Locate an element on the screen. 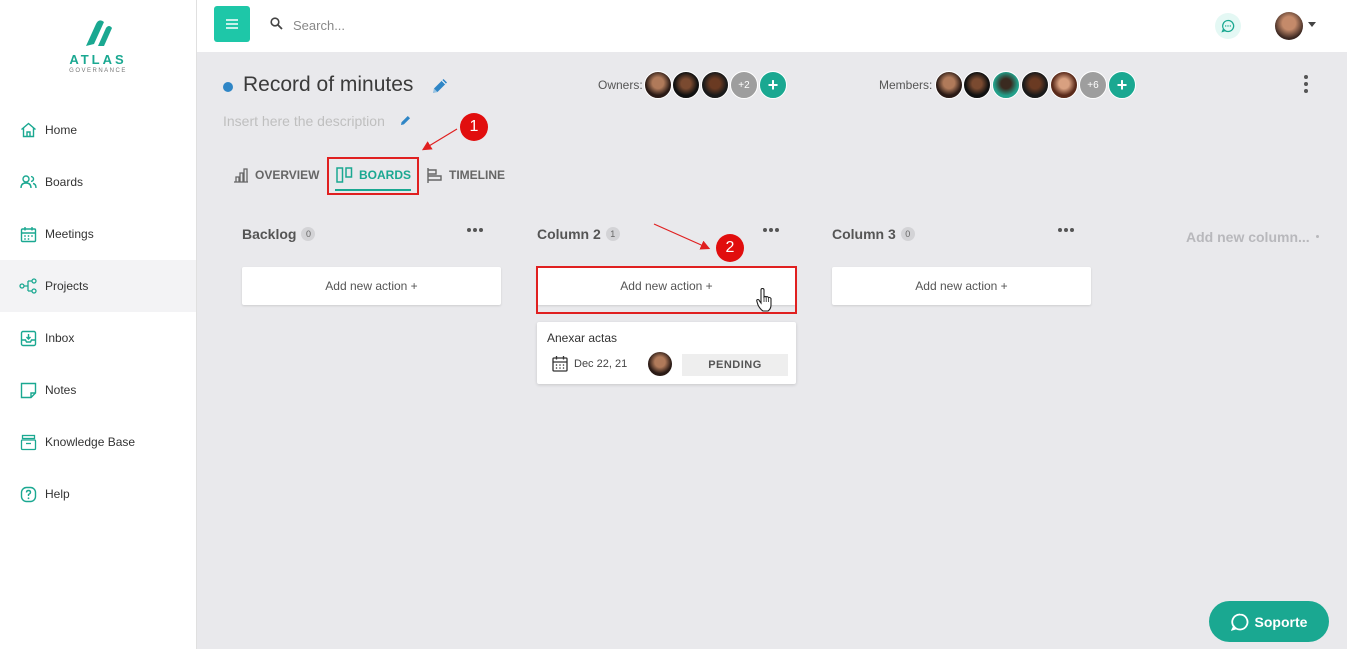  add-owner-button: + is located at coordinates (773, 85).